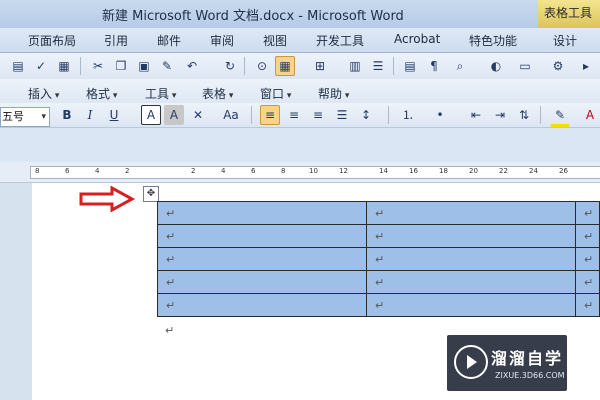 The image size is (600, 400). I want to click on bullets-icon: •, so click(440, 115).